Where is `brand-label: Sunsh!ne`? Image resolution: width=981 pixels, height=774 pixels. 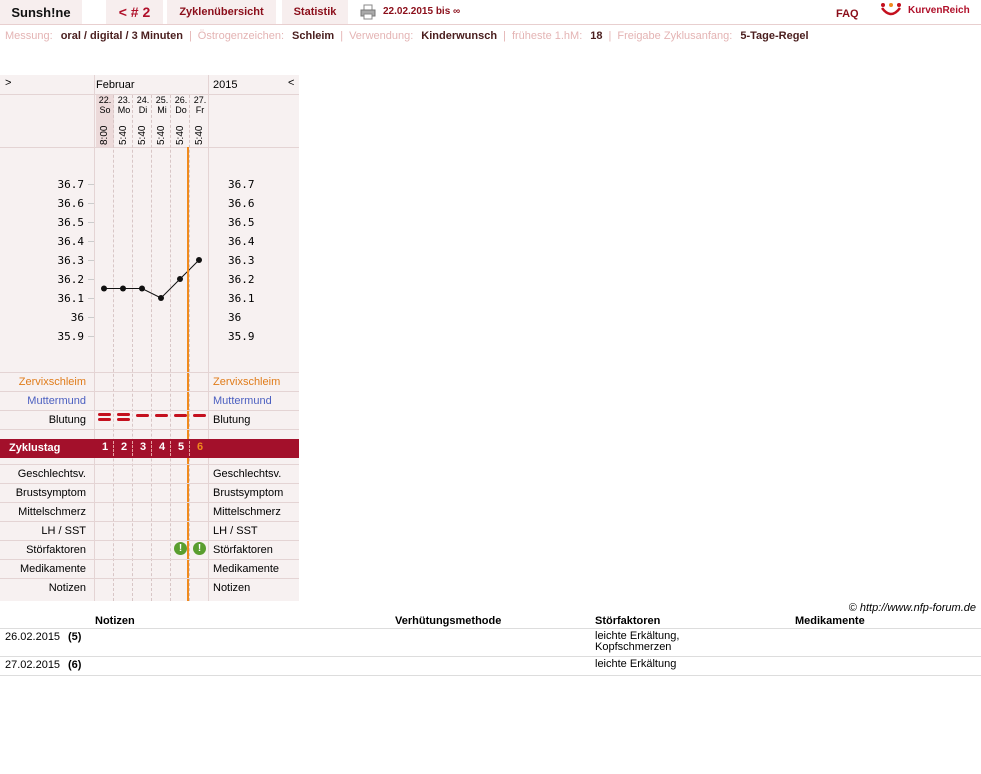 brand-label: Sunsh!ne is located at coordinates (41, 12).